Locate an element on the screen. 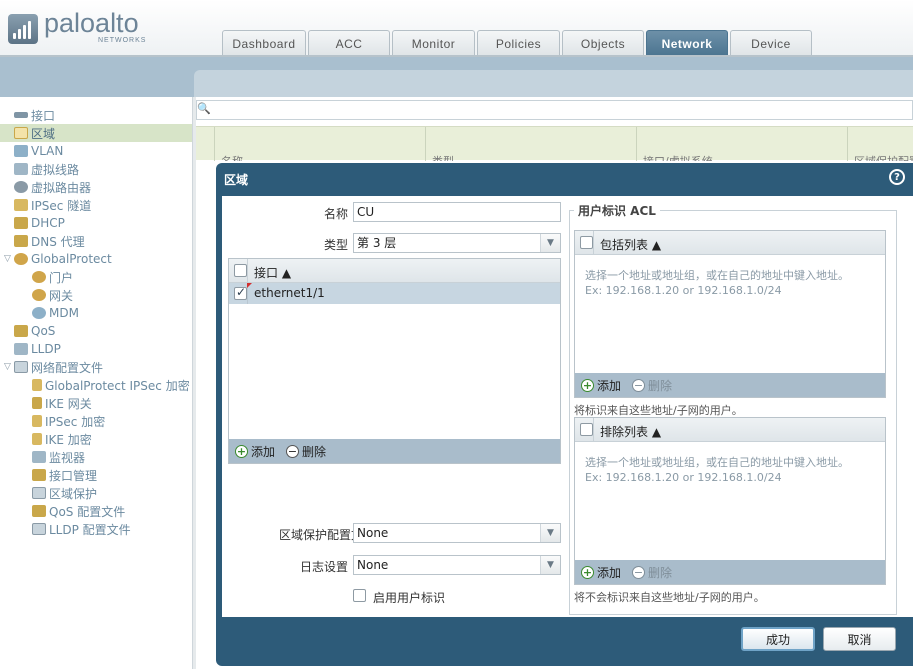 The image size is (913, 669). include-list-footer: + 添加 − 删除 is located at coordinates (730, 385).